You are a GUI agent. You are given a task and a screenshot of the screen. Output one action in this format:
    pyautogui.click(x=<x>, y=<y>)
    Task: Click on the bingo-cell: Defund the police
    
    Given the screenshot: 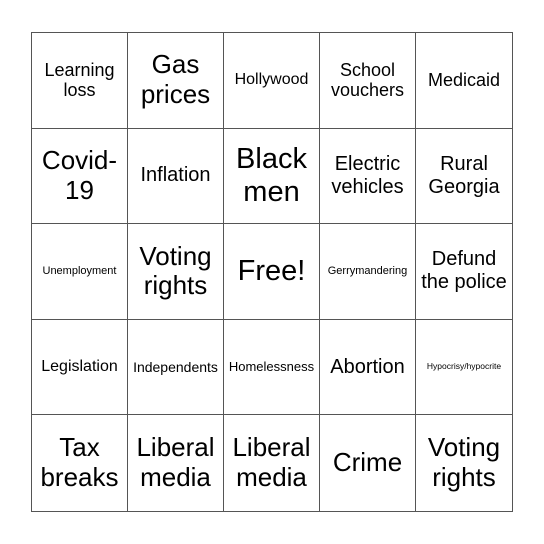 What is the action you would take?
    pyautogui.click(x=464, y=272)
    